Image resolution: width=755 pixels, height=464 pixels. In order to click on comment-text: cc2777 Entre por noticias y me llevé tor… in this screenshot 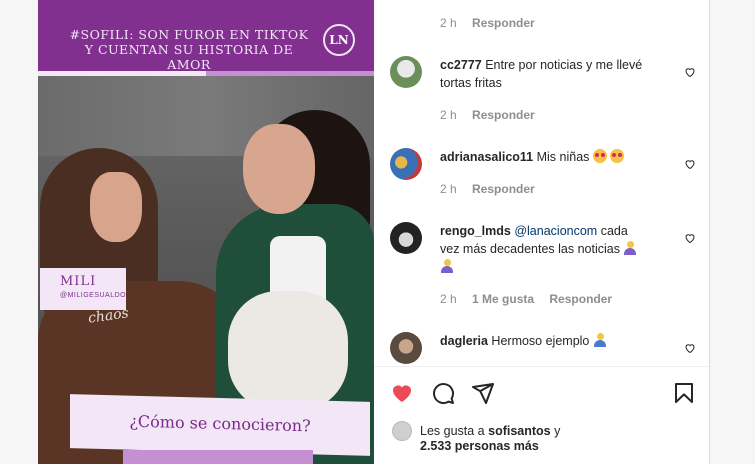, I will do `click(545, 74)`.